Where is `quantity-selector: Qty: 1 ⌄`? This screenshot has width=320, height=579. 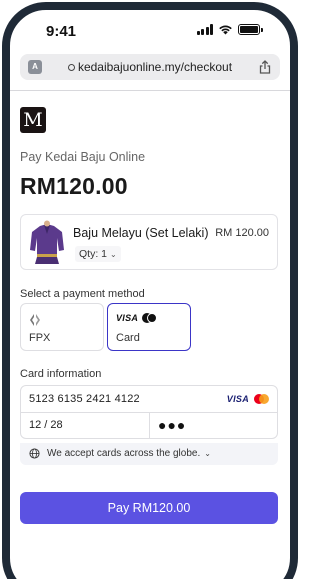 quantity-selector: Qty: 1 ⌄ is located at coordinates (98, 254).